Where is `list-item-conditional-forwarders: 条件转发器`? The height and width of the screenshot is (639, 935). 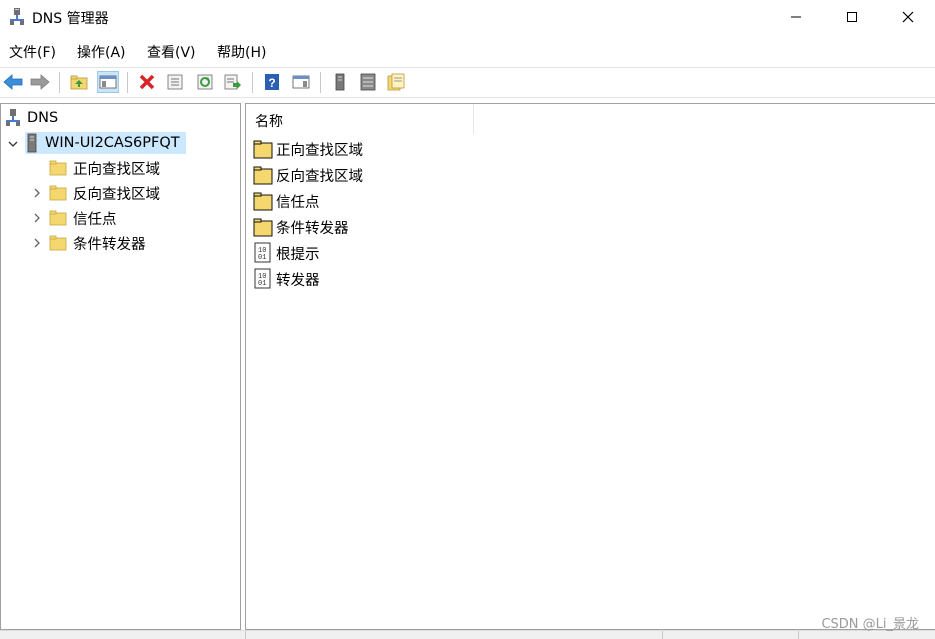
list-item-conditional-forwarders: 条件转发器 is located at coordinates (301, 227).